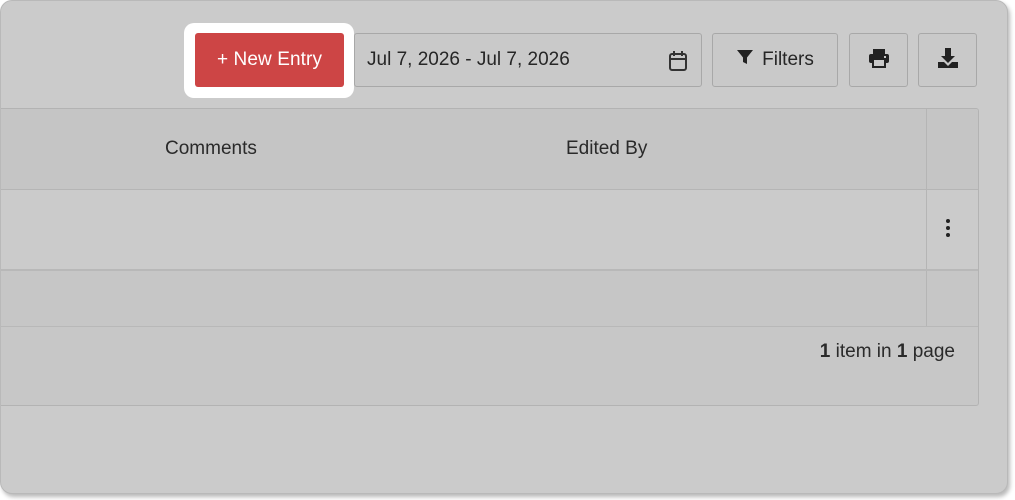 The width and height of the screenshot is (1015, 500). Describe the element at coordinates (887, 351) in the screenshot. I see `pagination-summary: 1 item in 1 page` at that location.